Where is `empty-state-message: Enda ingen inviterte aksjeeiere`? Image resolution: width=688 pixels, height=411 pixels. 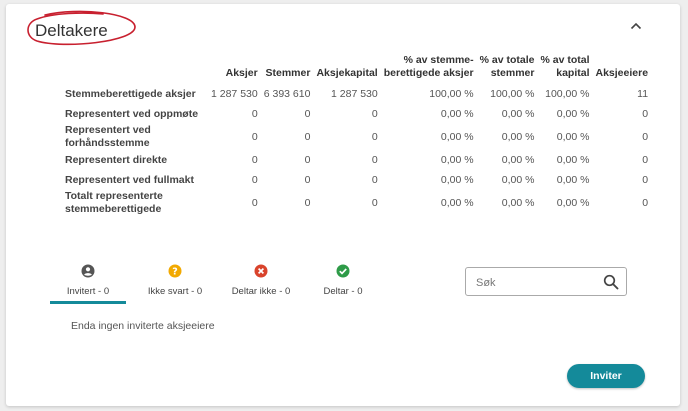
empty-state-message: Enda ingen inviterte aksjeeiere is located at coordinates (143, 326).